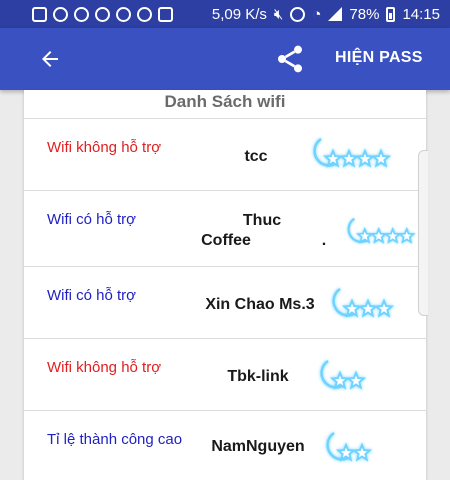 The image size is (450, 480). Describe the element at coordinates (226, 240) in the screenshot. I see `wifi-name-line2: Coffee` at that location.